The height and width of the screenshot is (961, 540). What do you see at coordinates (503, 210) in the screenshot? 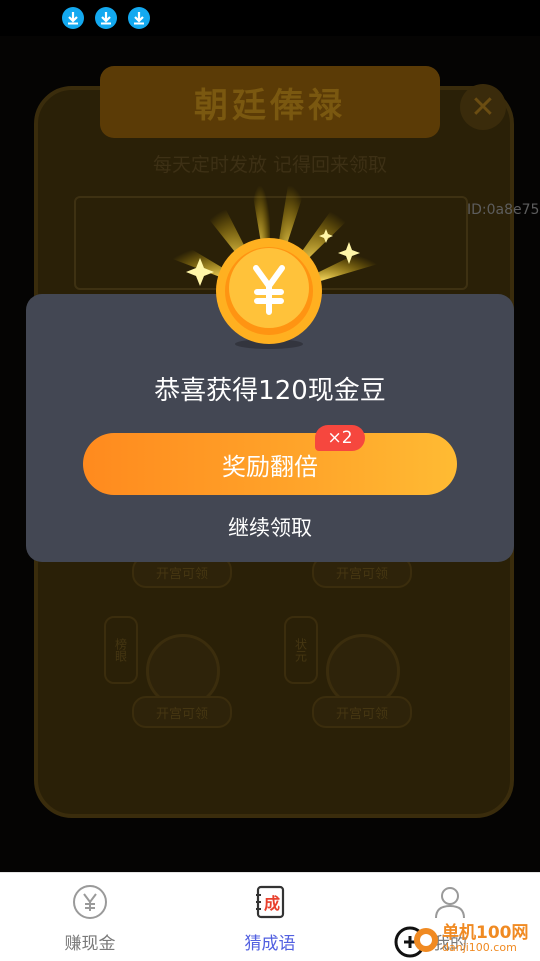
I see `user-id: ID:0a8e75` at bounding box center [503, 210].